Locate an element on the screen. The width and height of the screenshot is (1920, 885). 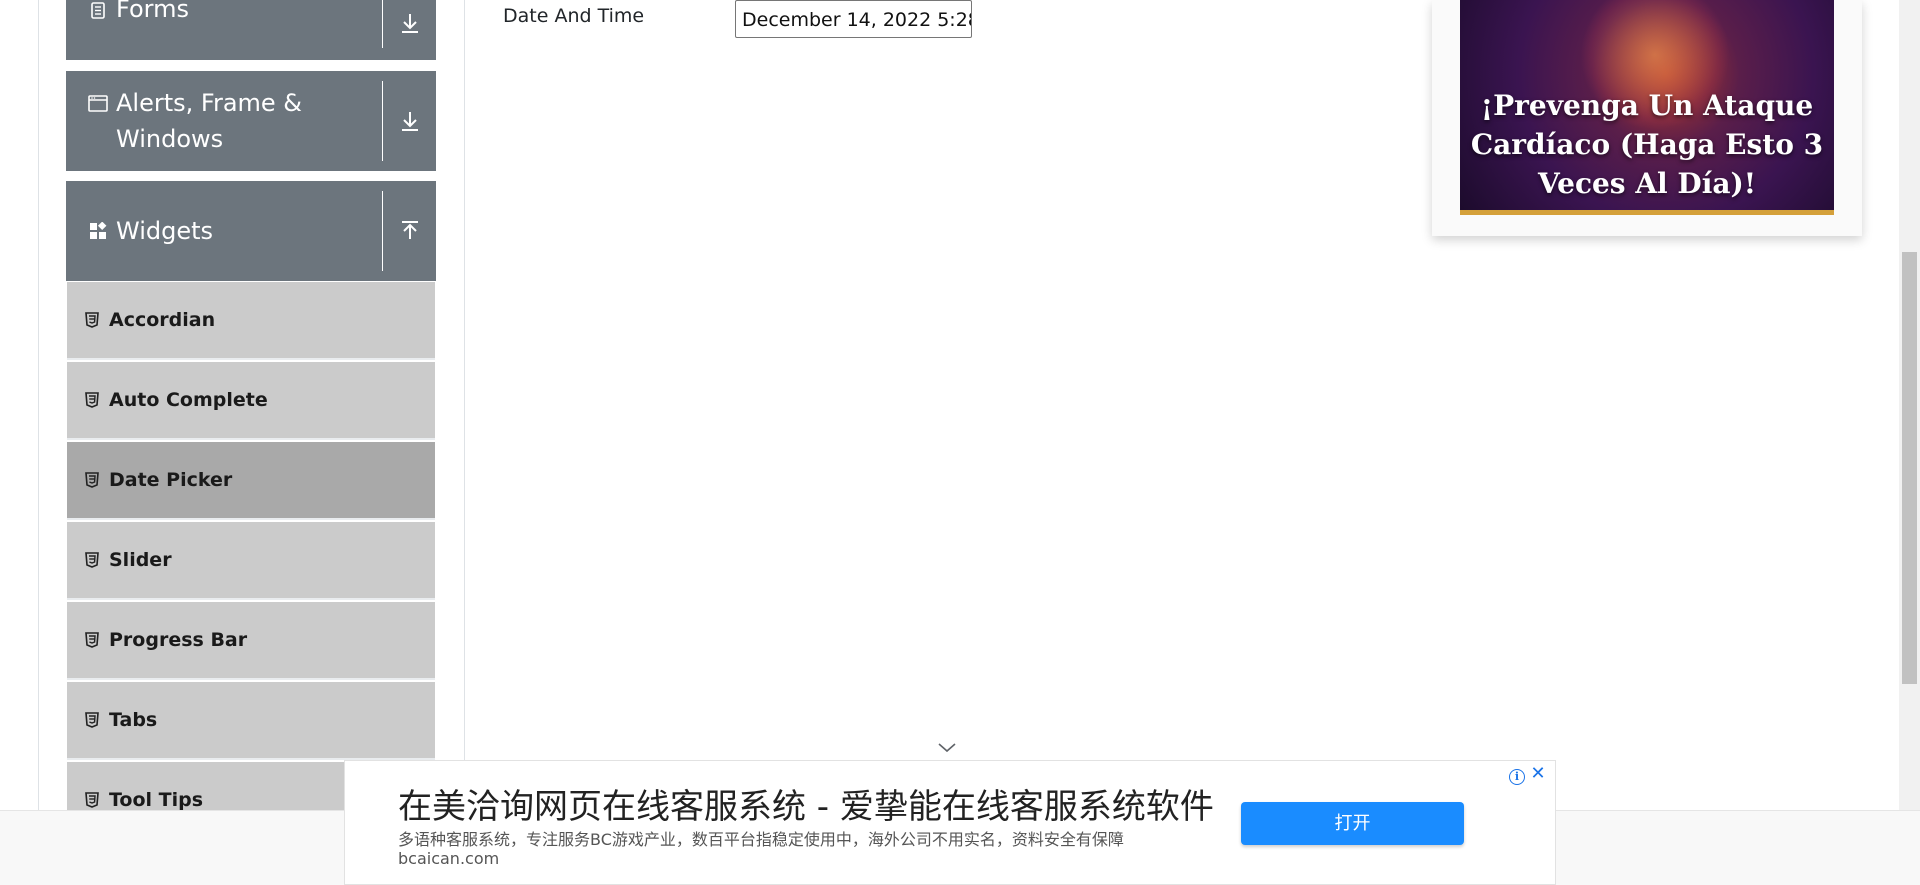
ad-headline: 在美洽询网页在线客服系统 - 爱挚能在线客服系统软件 is located at coordinates (806, 803).